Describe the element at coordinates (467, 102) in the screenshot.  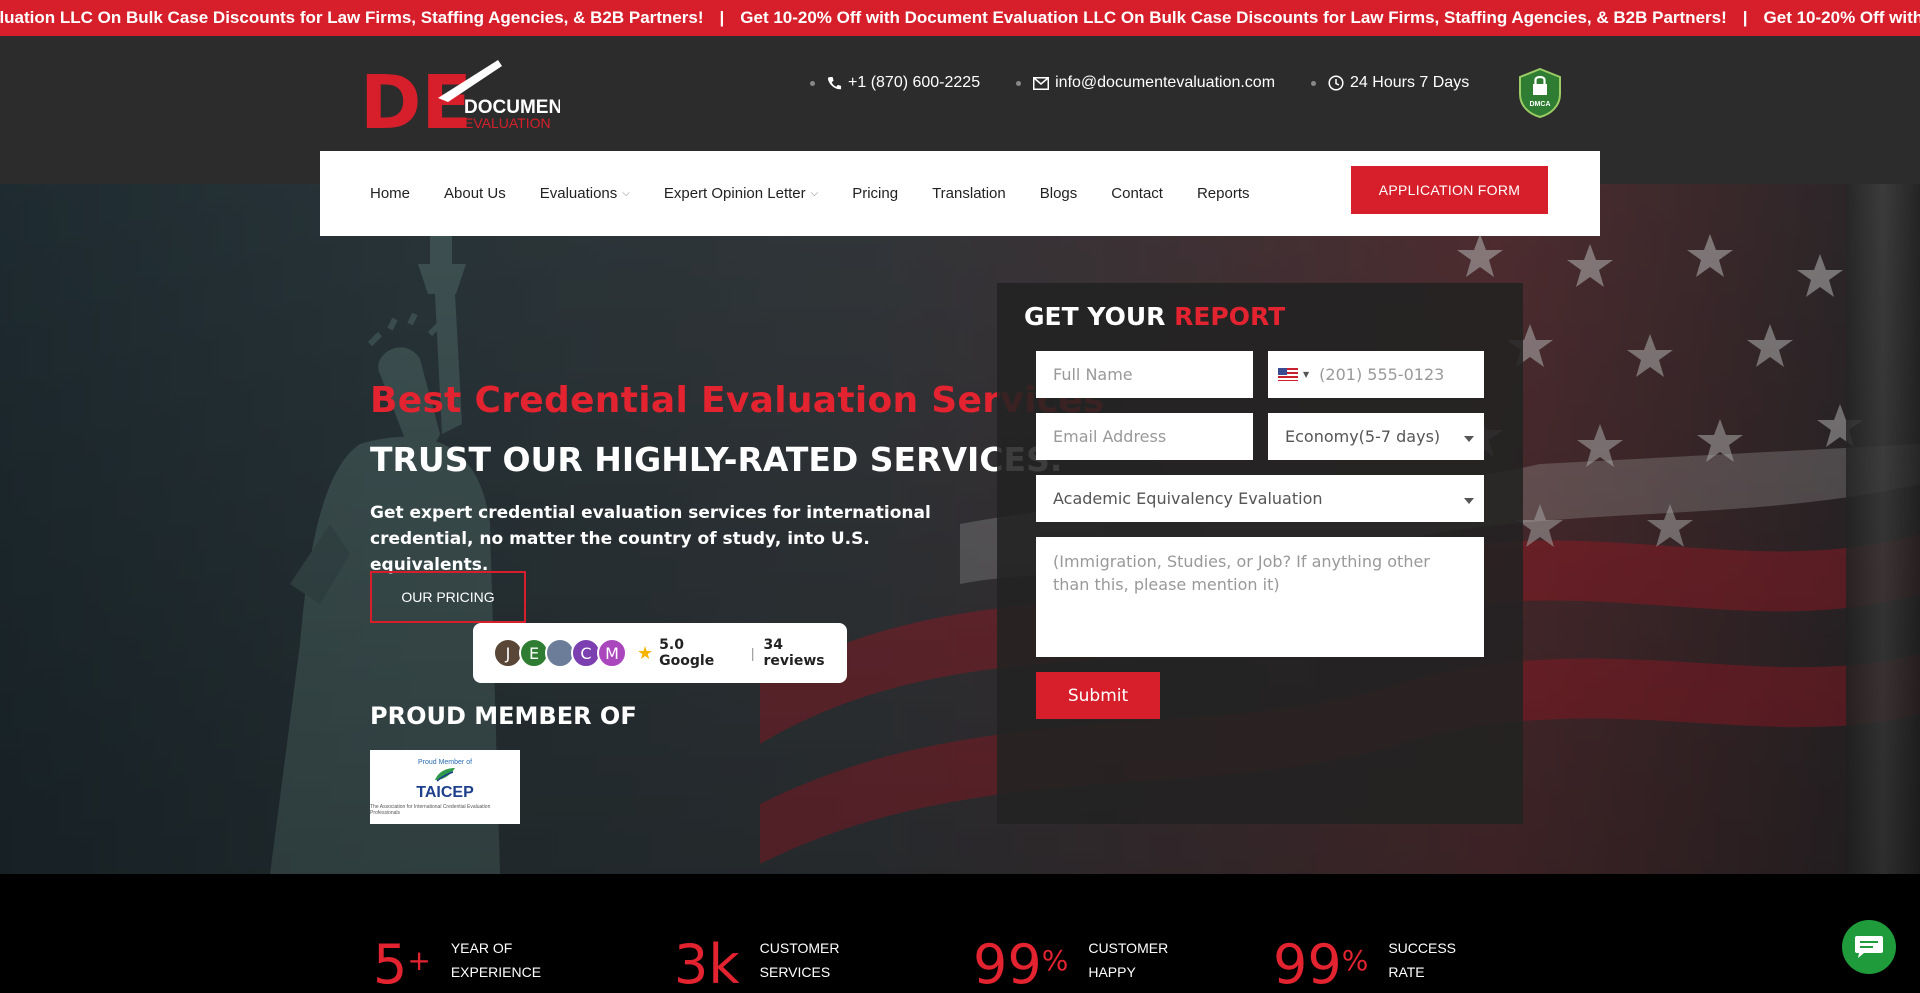
I see `site-logo: DE DOCUMENT EVALUATION` at that location.